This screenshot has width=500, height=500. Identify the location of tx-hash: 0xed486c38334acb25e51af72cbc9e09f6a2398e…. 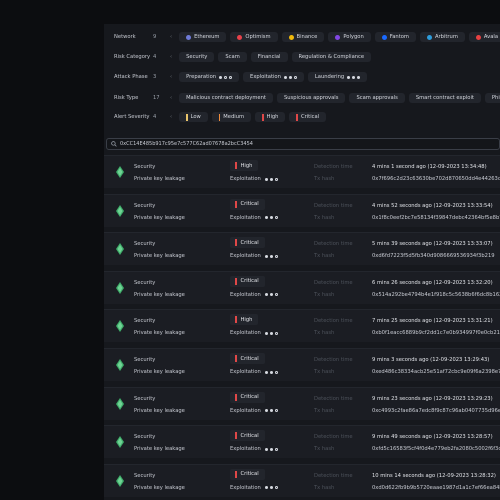
(436, 372).